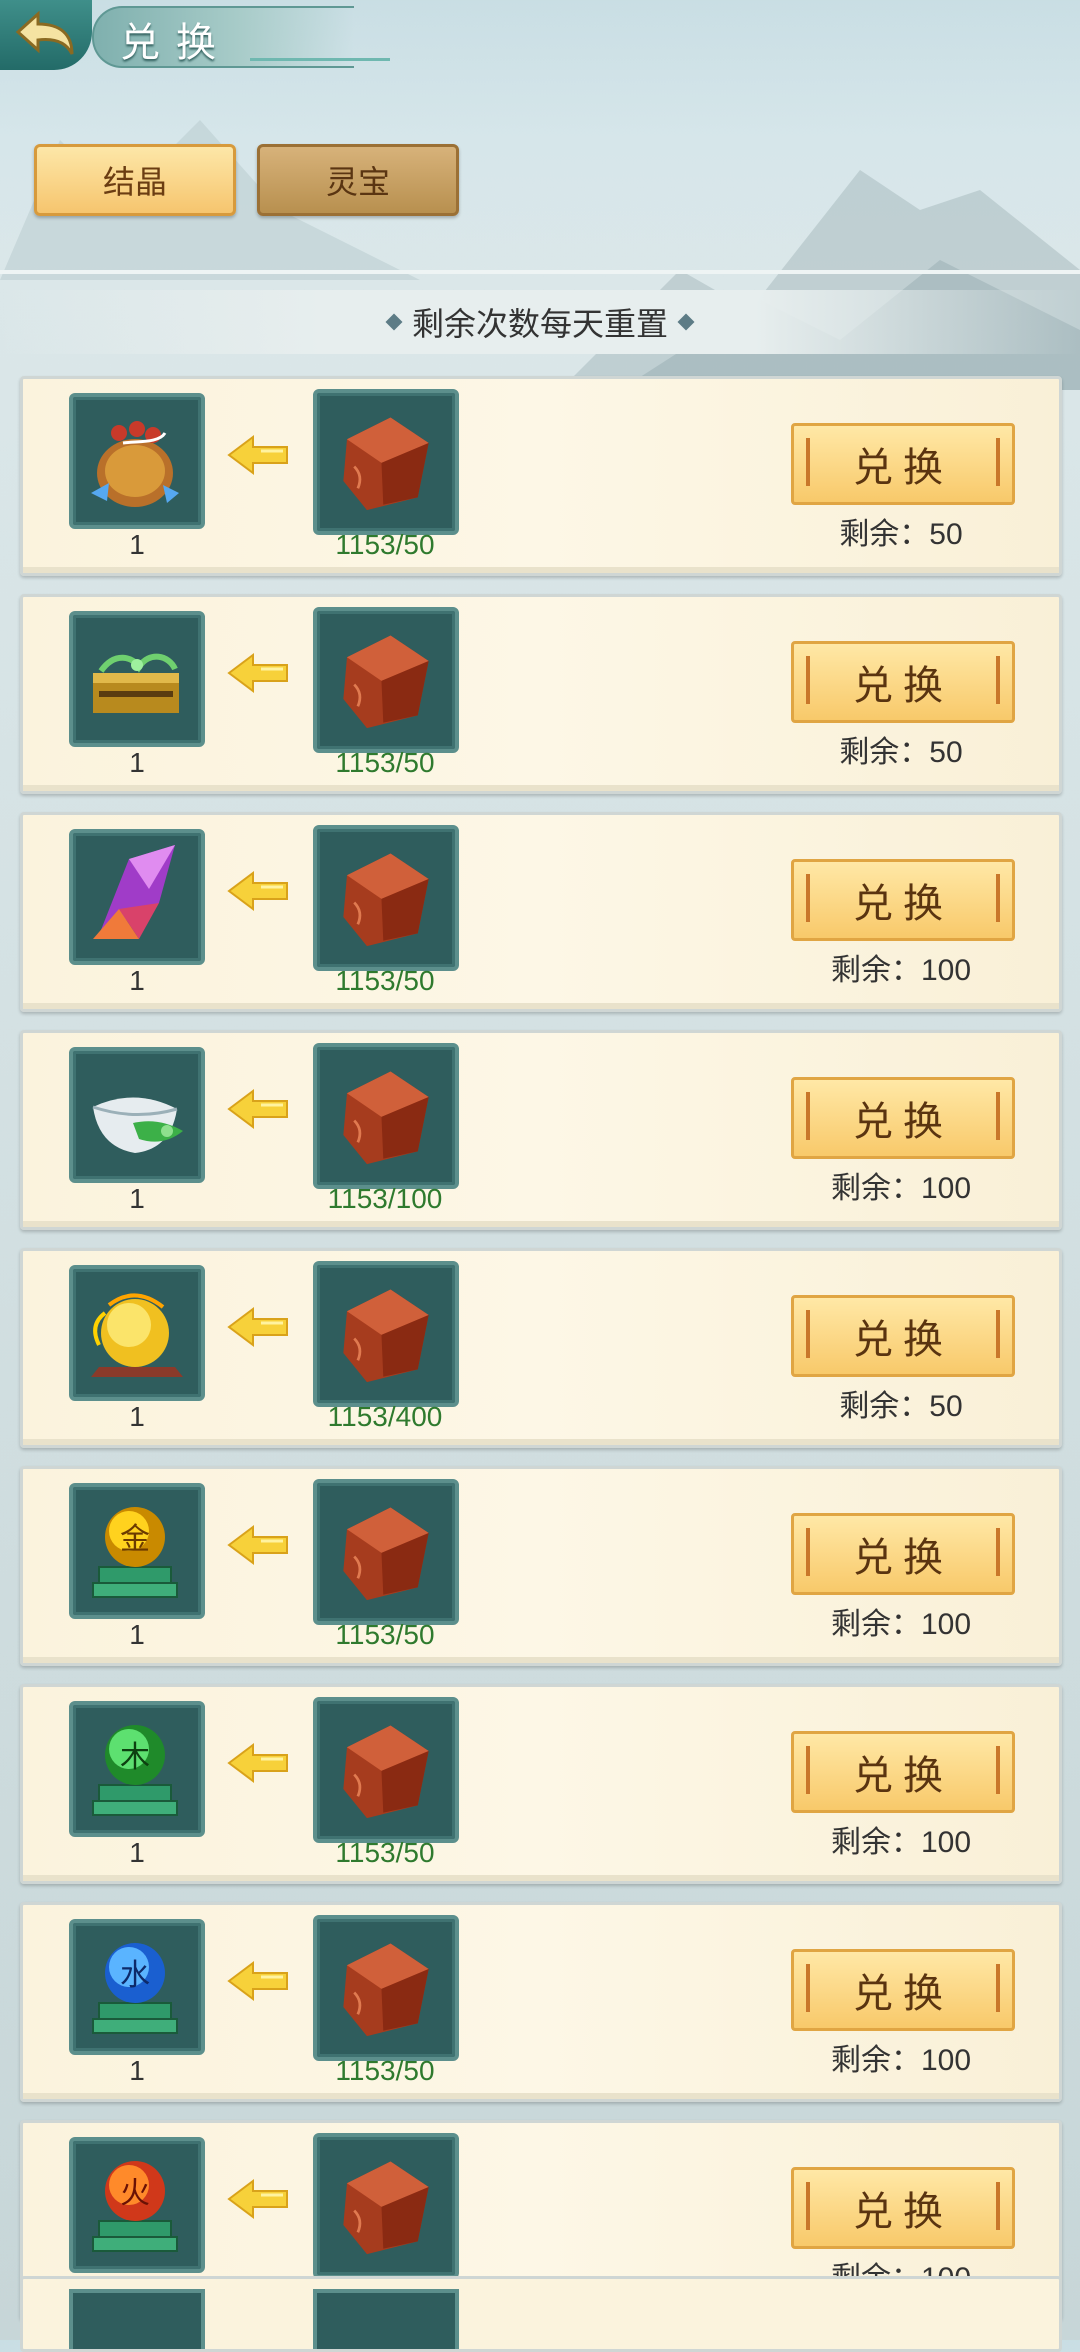 The image size is (1080, 2352). I want to click on title-underline, so click(320, 59).